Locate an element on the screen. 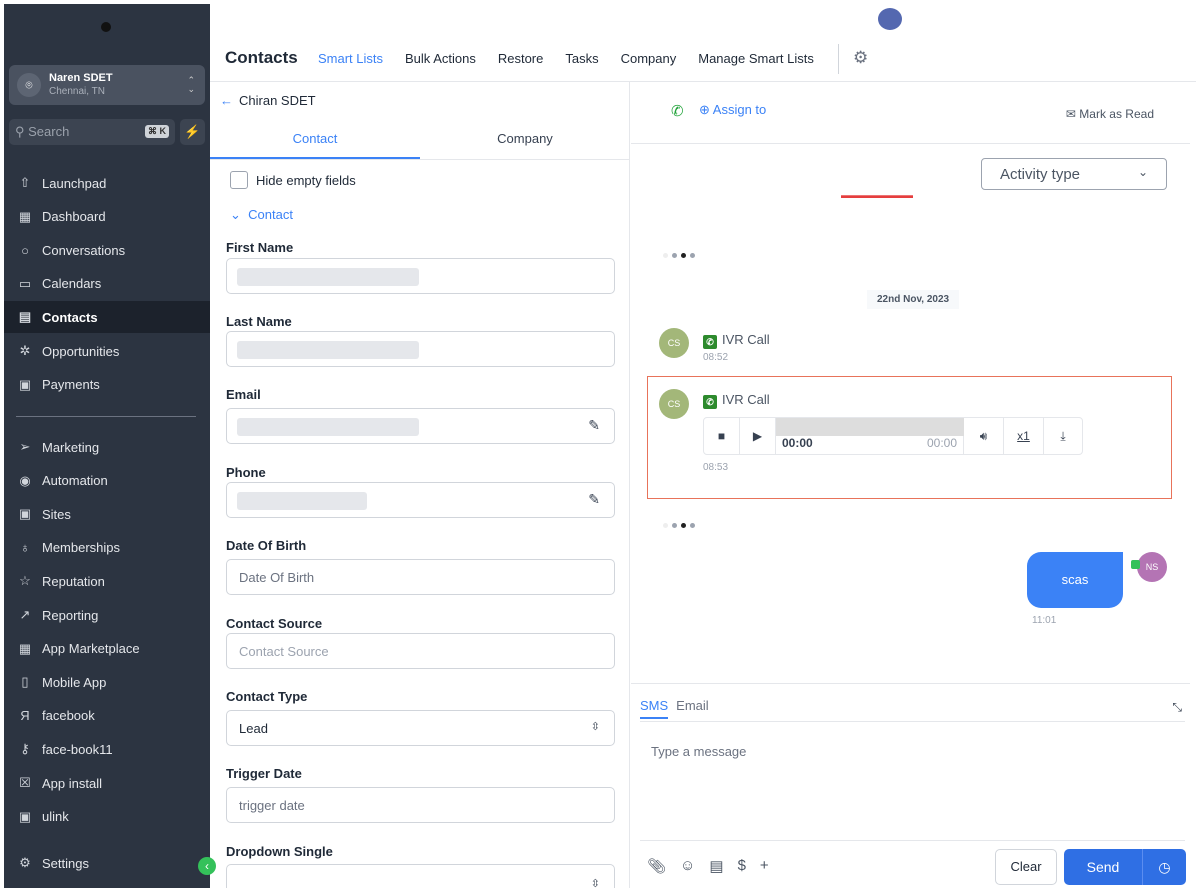 The width and height of the screenshot is (1200, 890). contact-source-input: Contact Source is located at coordinates (420, 651).